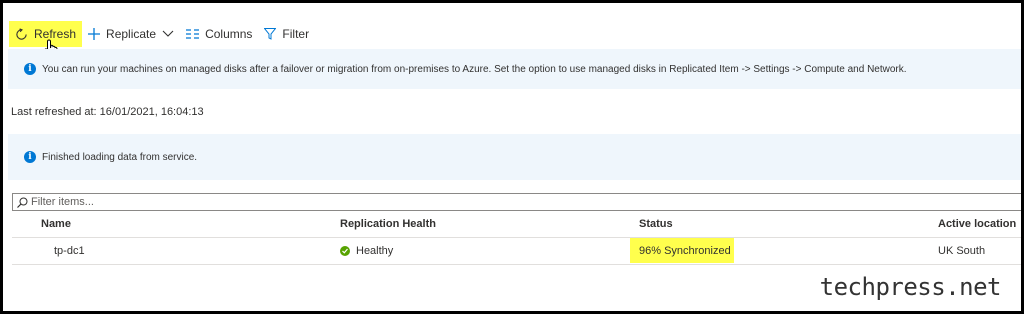 The image size is (1024, 314). I want to click on filter-icon, so click(270, 34).